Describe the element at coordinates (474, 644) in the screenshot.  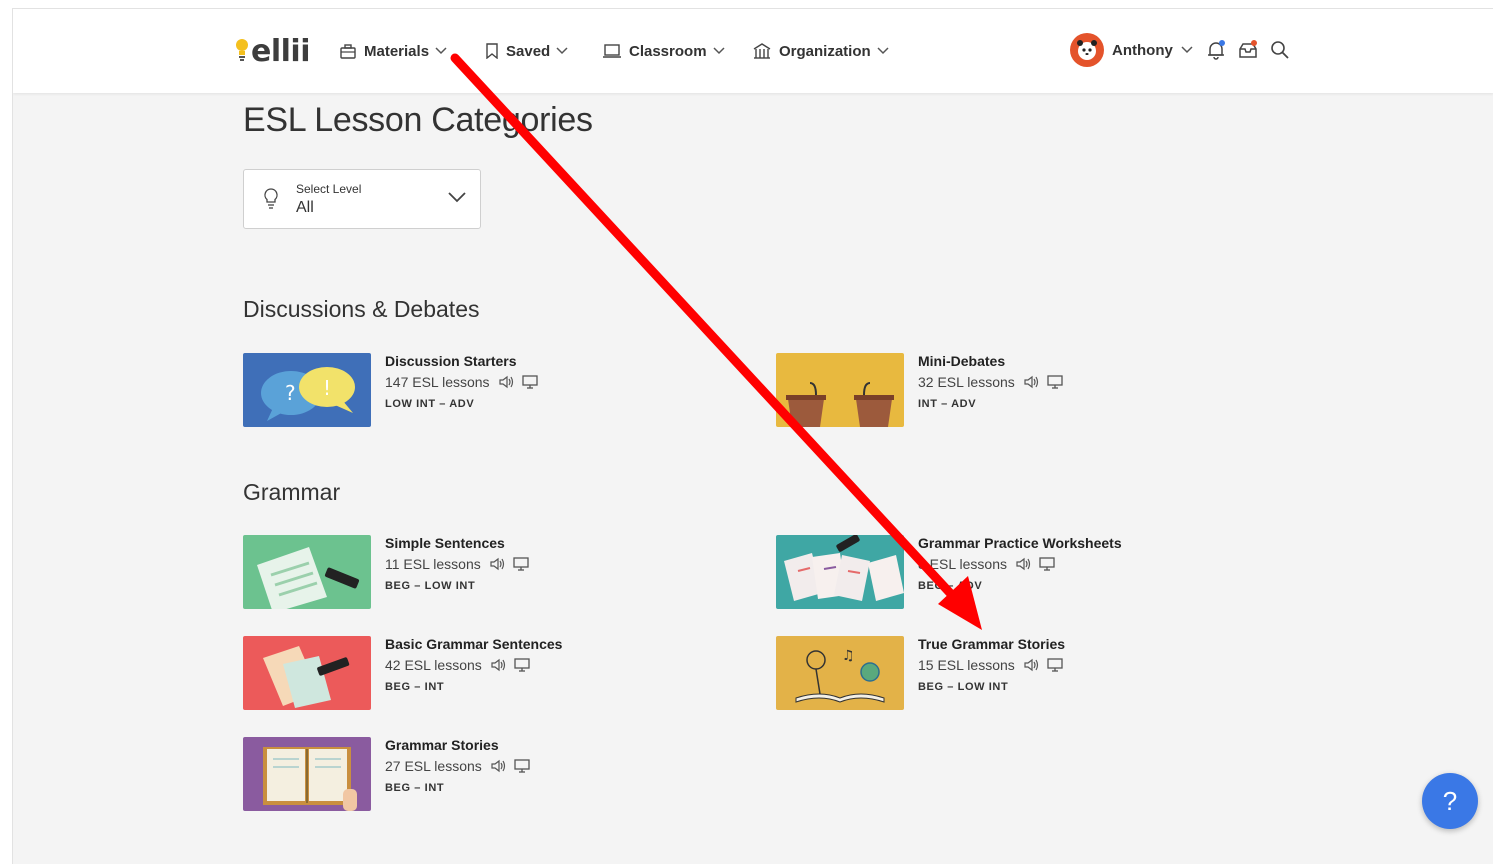
I see `card-title: Basic Grammar Sentences` at that location.